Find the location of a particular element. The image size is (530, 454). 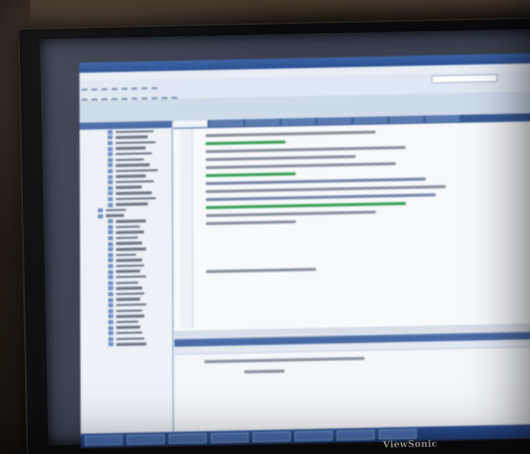

line-gutter is located at coordinates (186, 228).